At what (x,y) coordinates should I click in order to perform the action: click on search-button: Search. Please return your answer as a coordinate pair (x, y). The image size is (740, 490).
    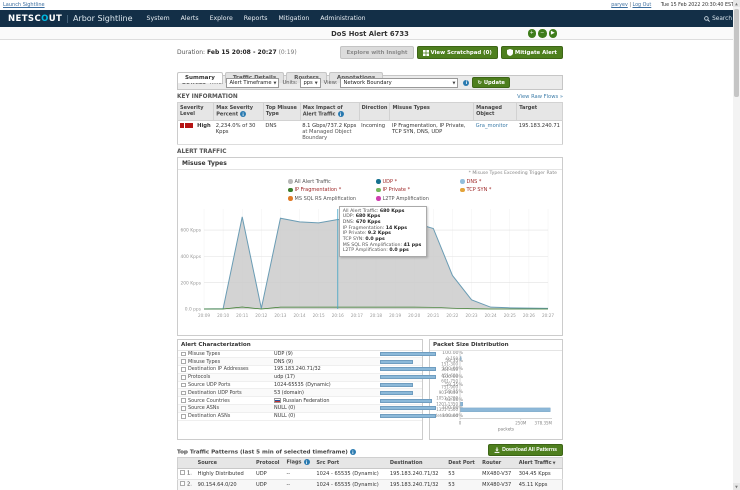
    Looking at the image, I should click on (718, 19).